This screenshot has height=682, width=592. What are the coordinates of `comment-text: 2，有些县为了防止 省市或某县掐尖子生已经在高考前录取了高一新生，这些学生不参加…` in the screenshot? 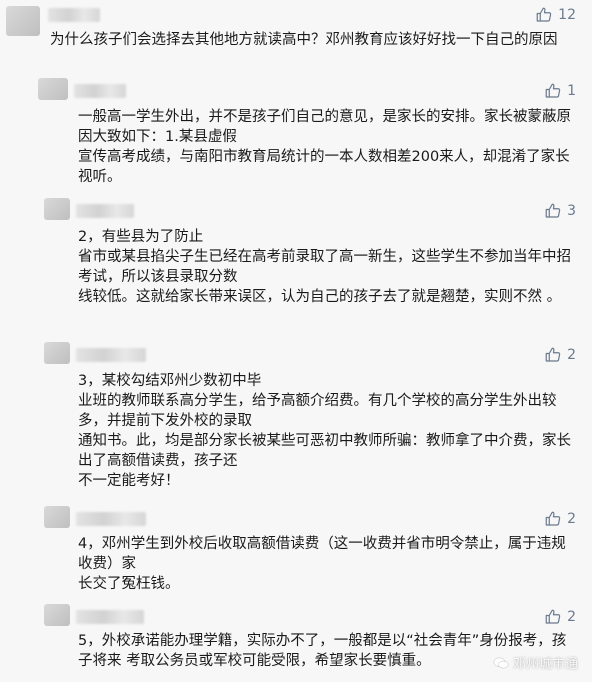 It's located at (324, 267).